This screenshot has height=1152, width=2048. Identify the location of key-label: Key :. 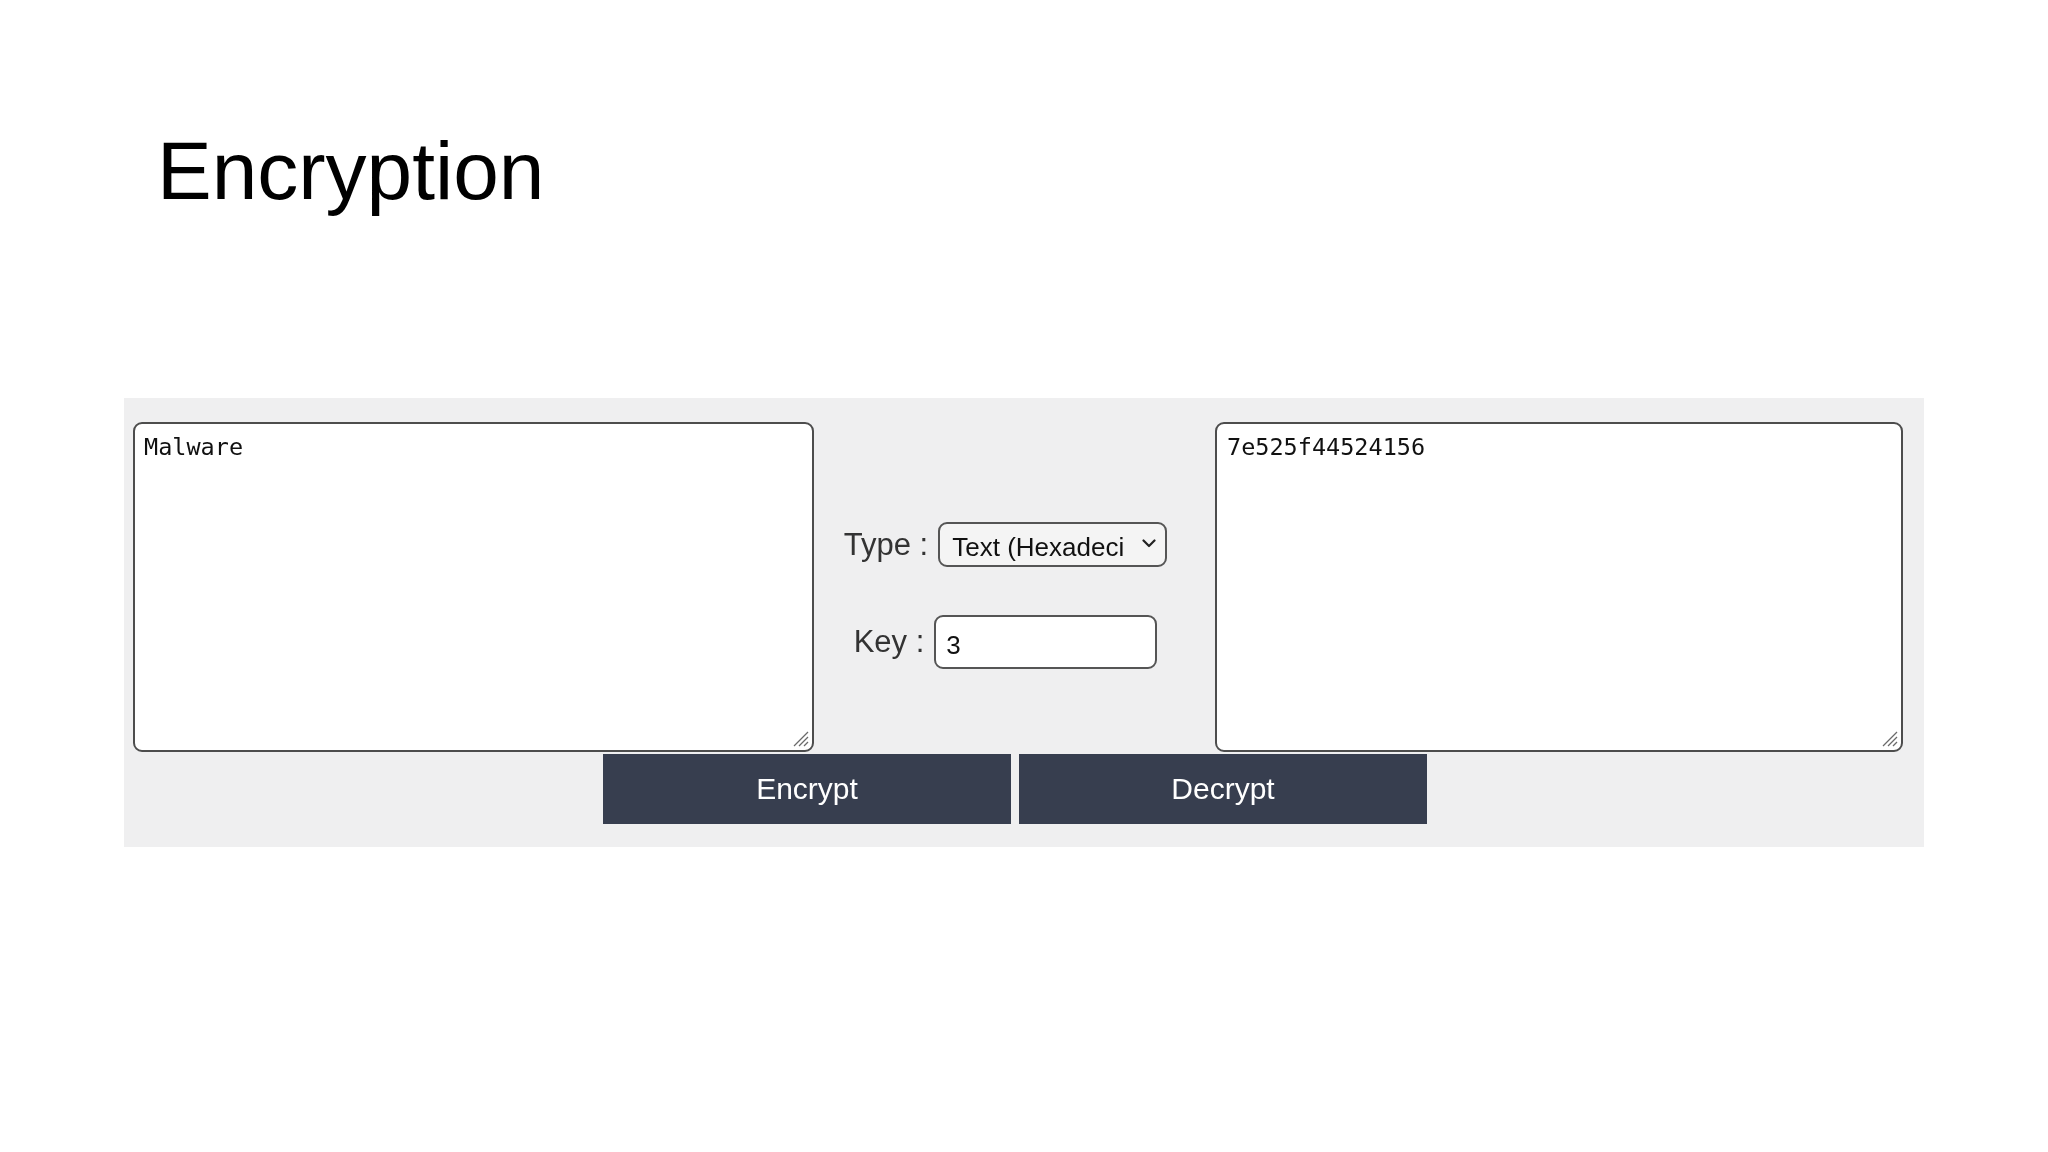
(889, 642).